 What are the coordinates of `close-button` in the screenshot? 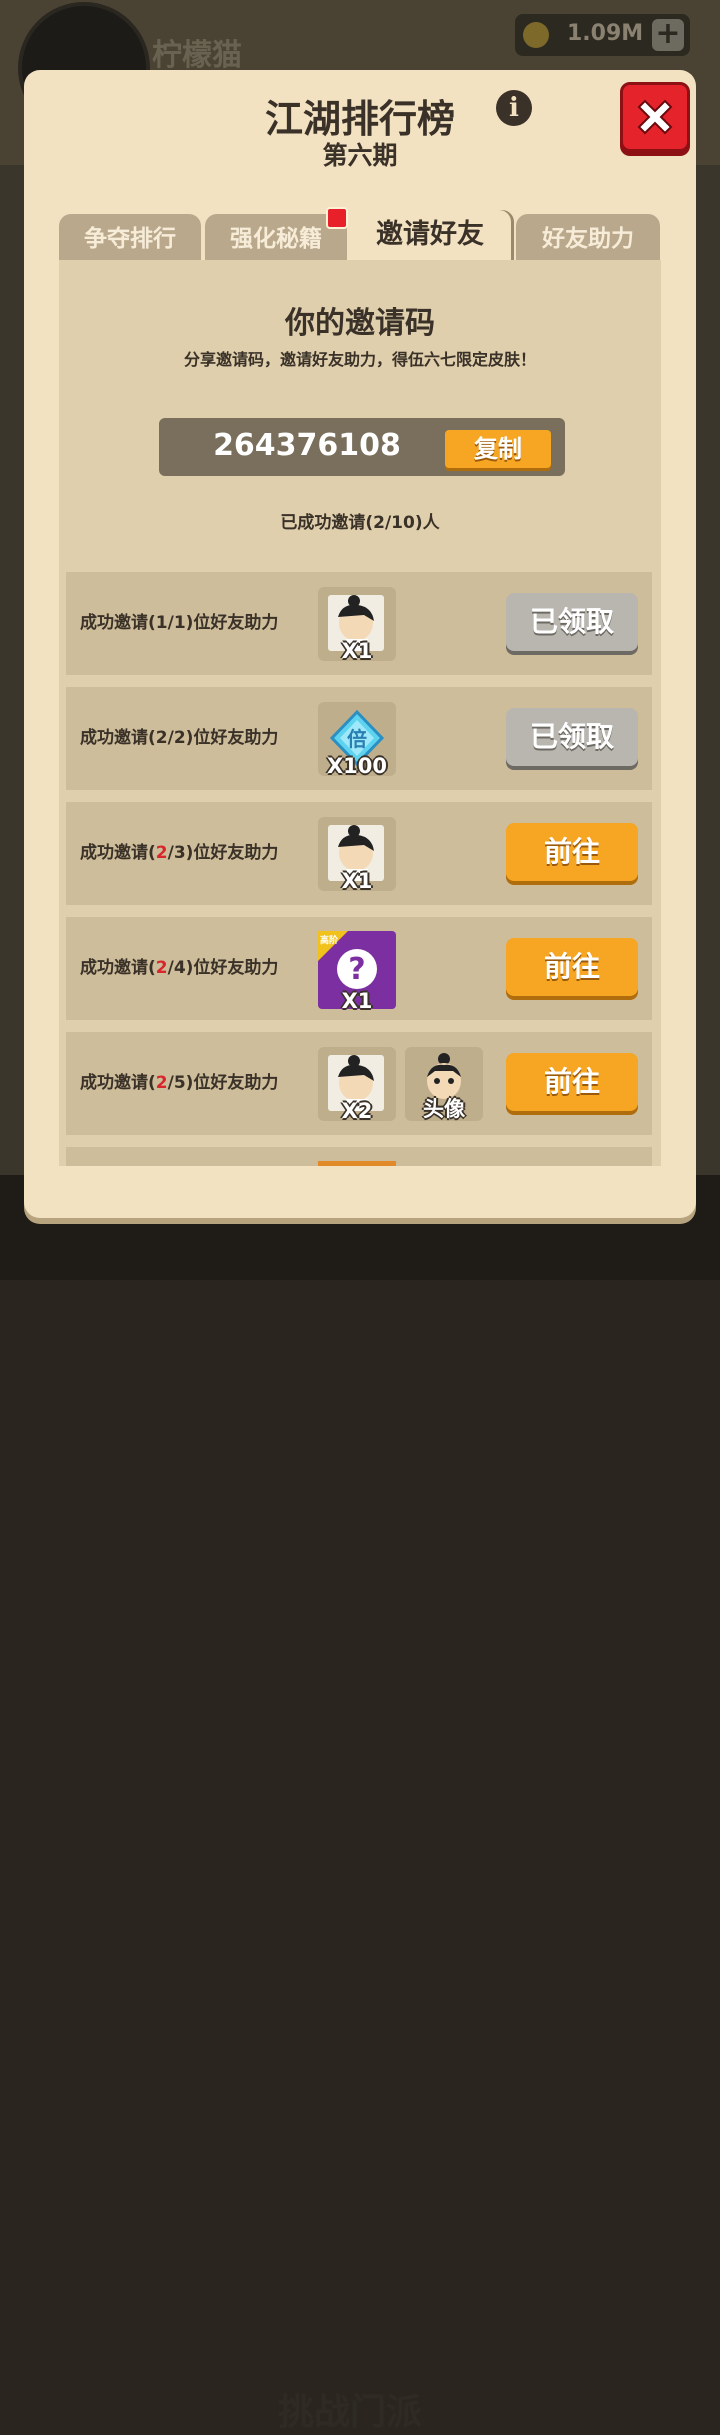 It's located at (655, 117).